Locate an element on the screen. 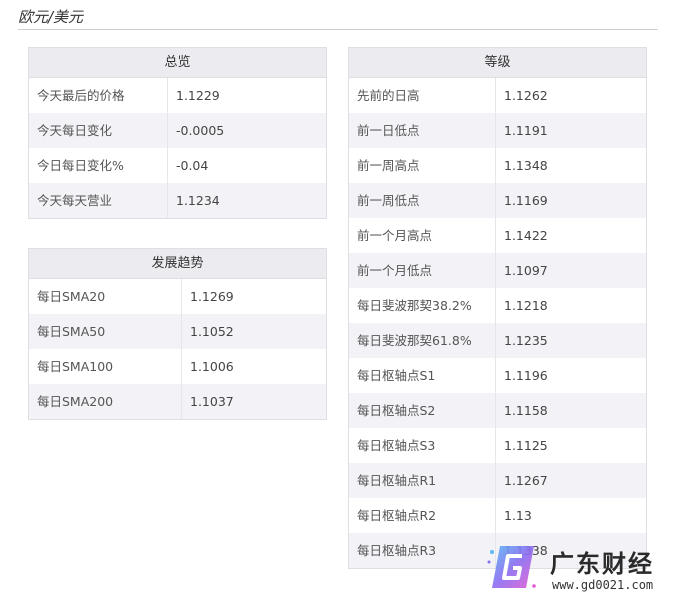 Image resolution: width=684 pixels, height=594 pixels. table-row: 每日枢轴点S1 1.1196 is located at coordinates (497, 375).